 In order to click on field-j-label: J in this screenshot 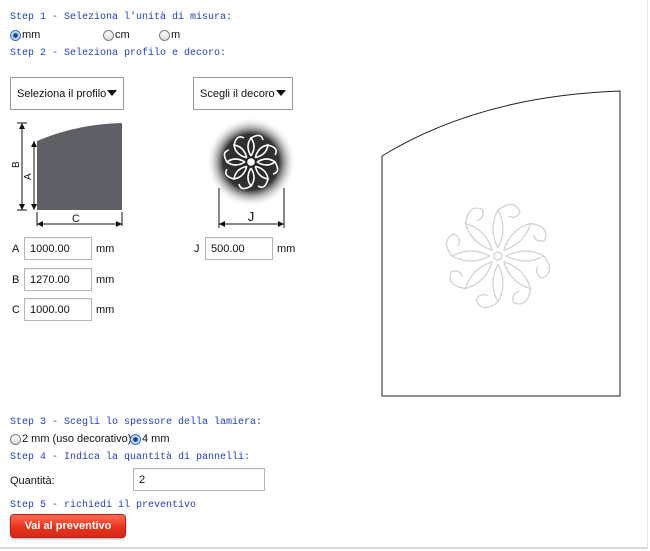, I will do `click(197, 249)`.